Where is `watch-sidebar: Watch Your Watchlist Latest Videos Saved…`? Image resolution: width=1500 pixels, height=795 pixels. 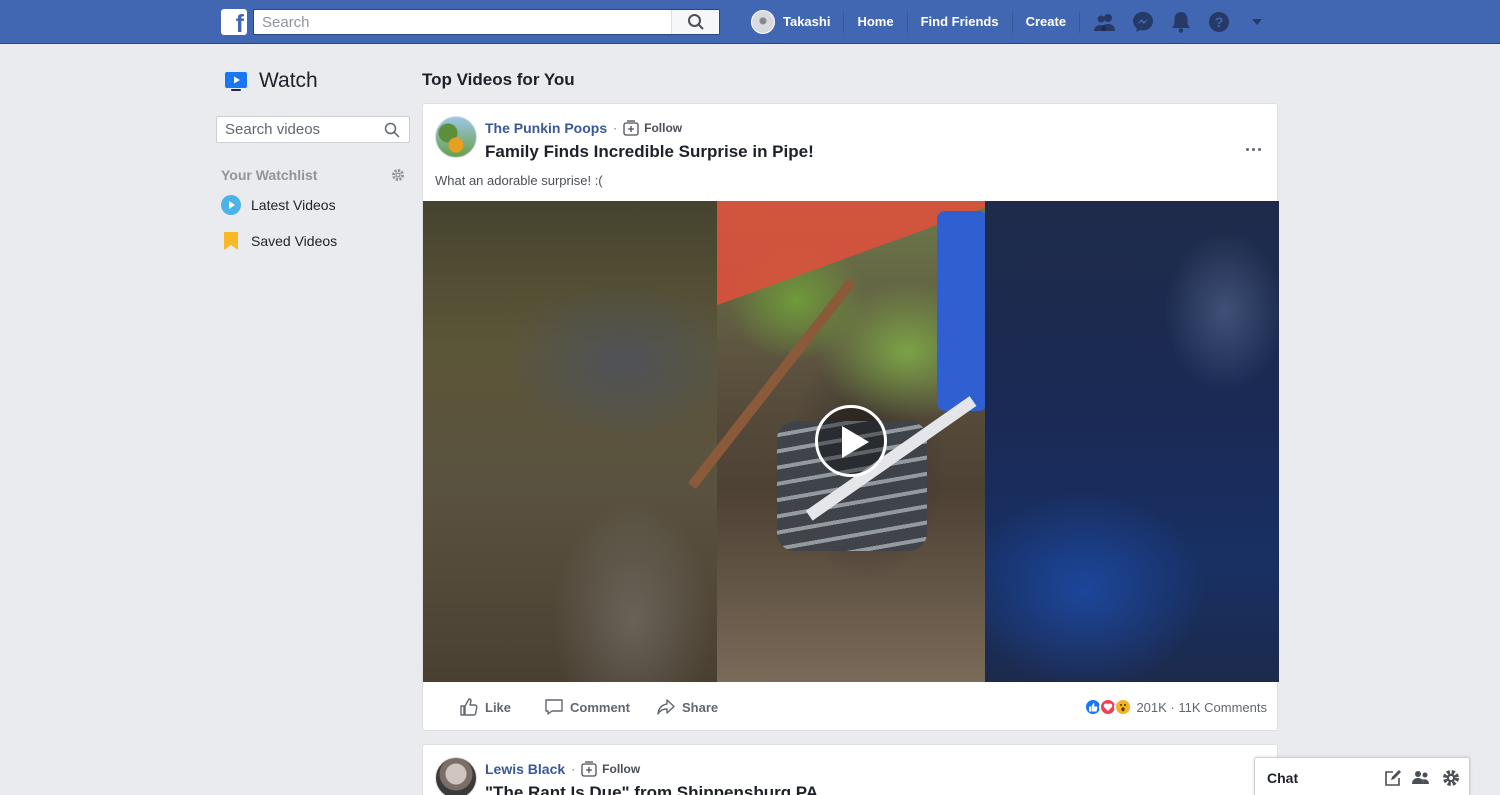 watch-sidebar: Watch Your Watchlist Latest Videos Saved… is located at coordinates (313, 159).